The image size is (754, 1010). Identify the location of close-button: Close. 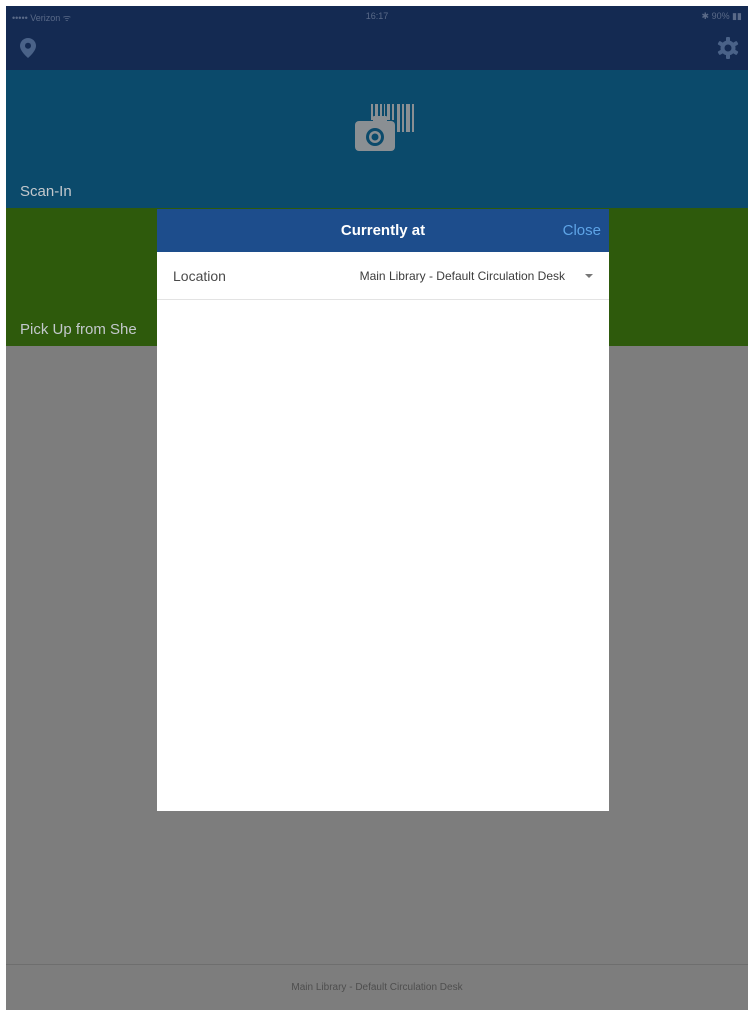
(582, 230).